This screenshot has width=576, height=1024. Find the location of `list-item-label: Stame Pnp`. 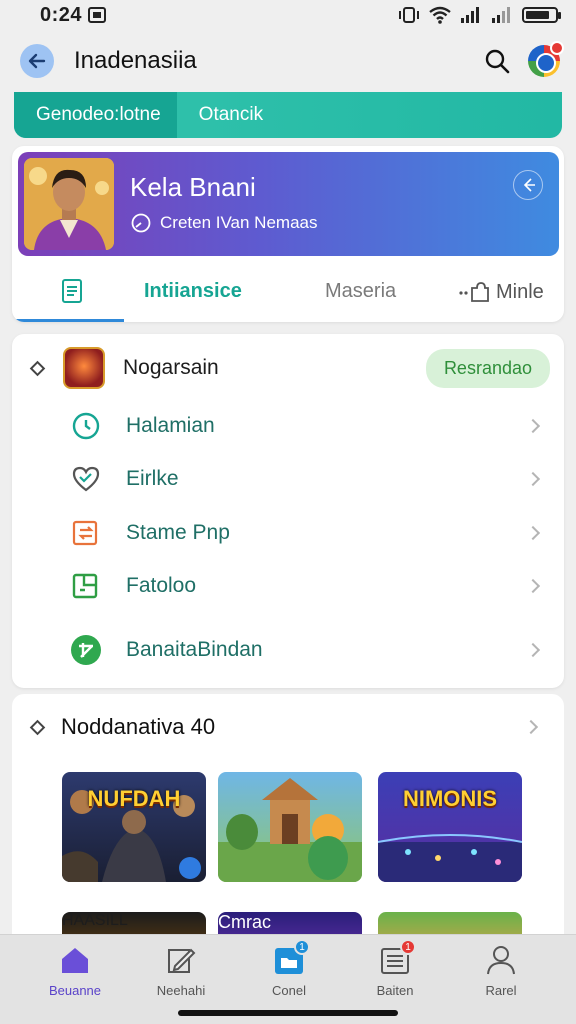

list-item-label: Stame Pnp is located at coordinates (178, 532).